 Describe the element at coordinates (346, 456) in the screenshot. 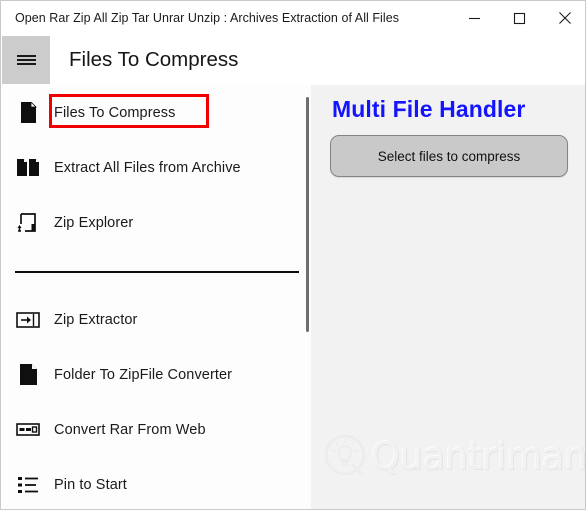

I see `quantrimang-logo-icon` at that location.